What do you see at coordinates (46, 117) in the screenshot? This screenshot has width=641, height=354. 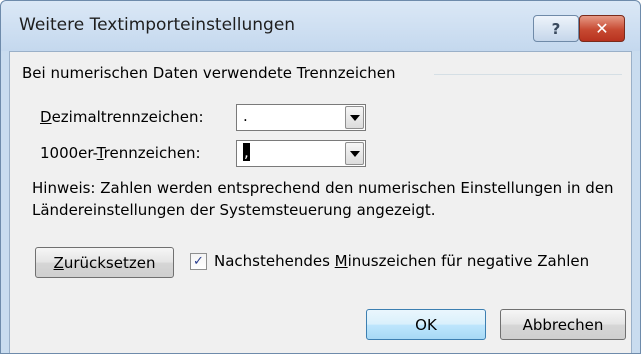 I see `decimal-label-mnemonic: D` at bounding box center [46, 117].